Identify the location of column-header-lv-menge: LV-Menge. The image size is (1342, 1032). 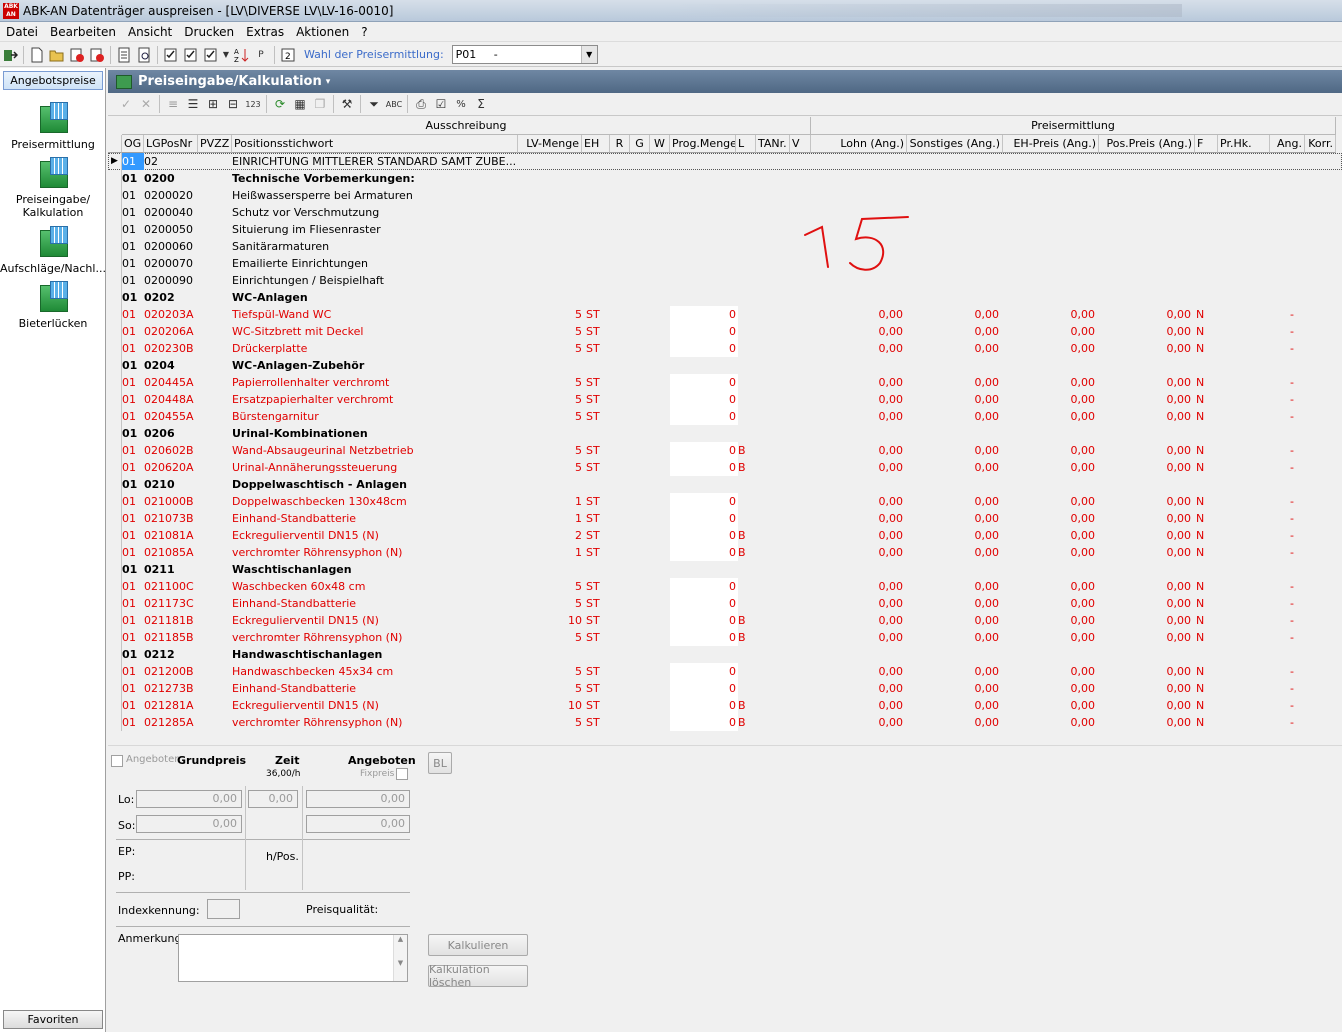
(550, 144).